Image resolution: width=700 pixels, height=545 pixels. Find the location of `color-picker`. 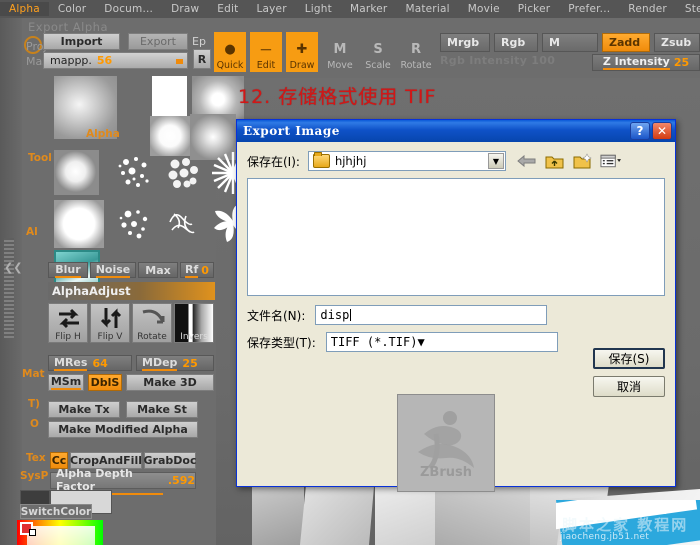

color-picker is located at coordinates (60, 532).